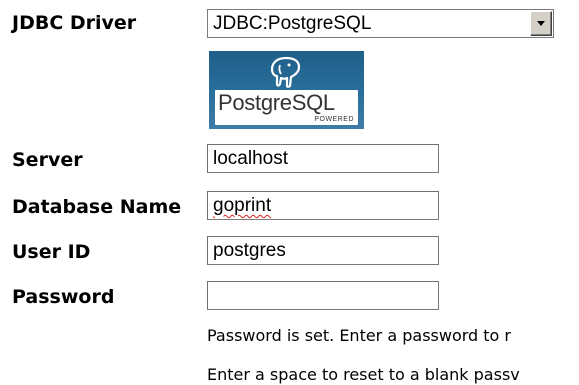 This screenshot has width=579, height=385. What do you see at coordinates (323, 158) in the screenshot?
I see `server-input` at bounding box center [323, 158].